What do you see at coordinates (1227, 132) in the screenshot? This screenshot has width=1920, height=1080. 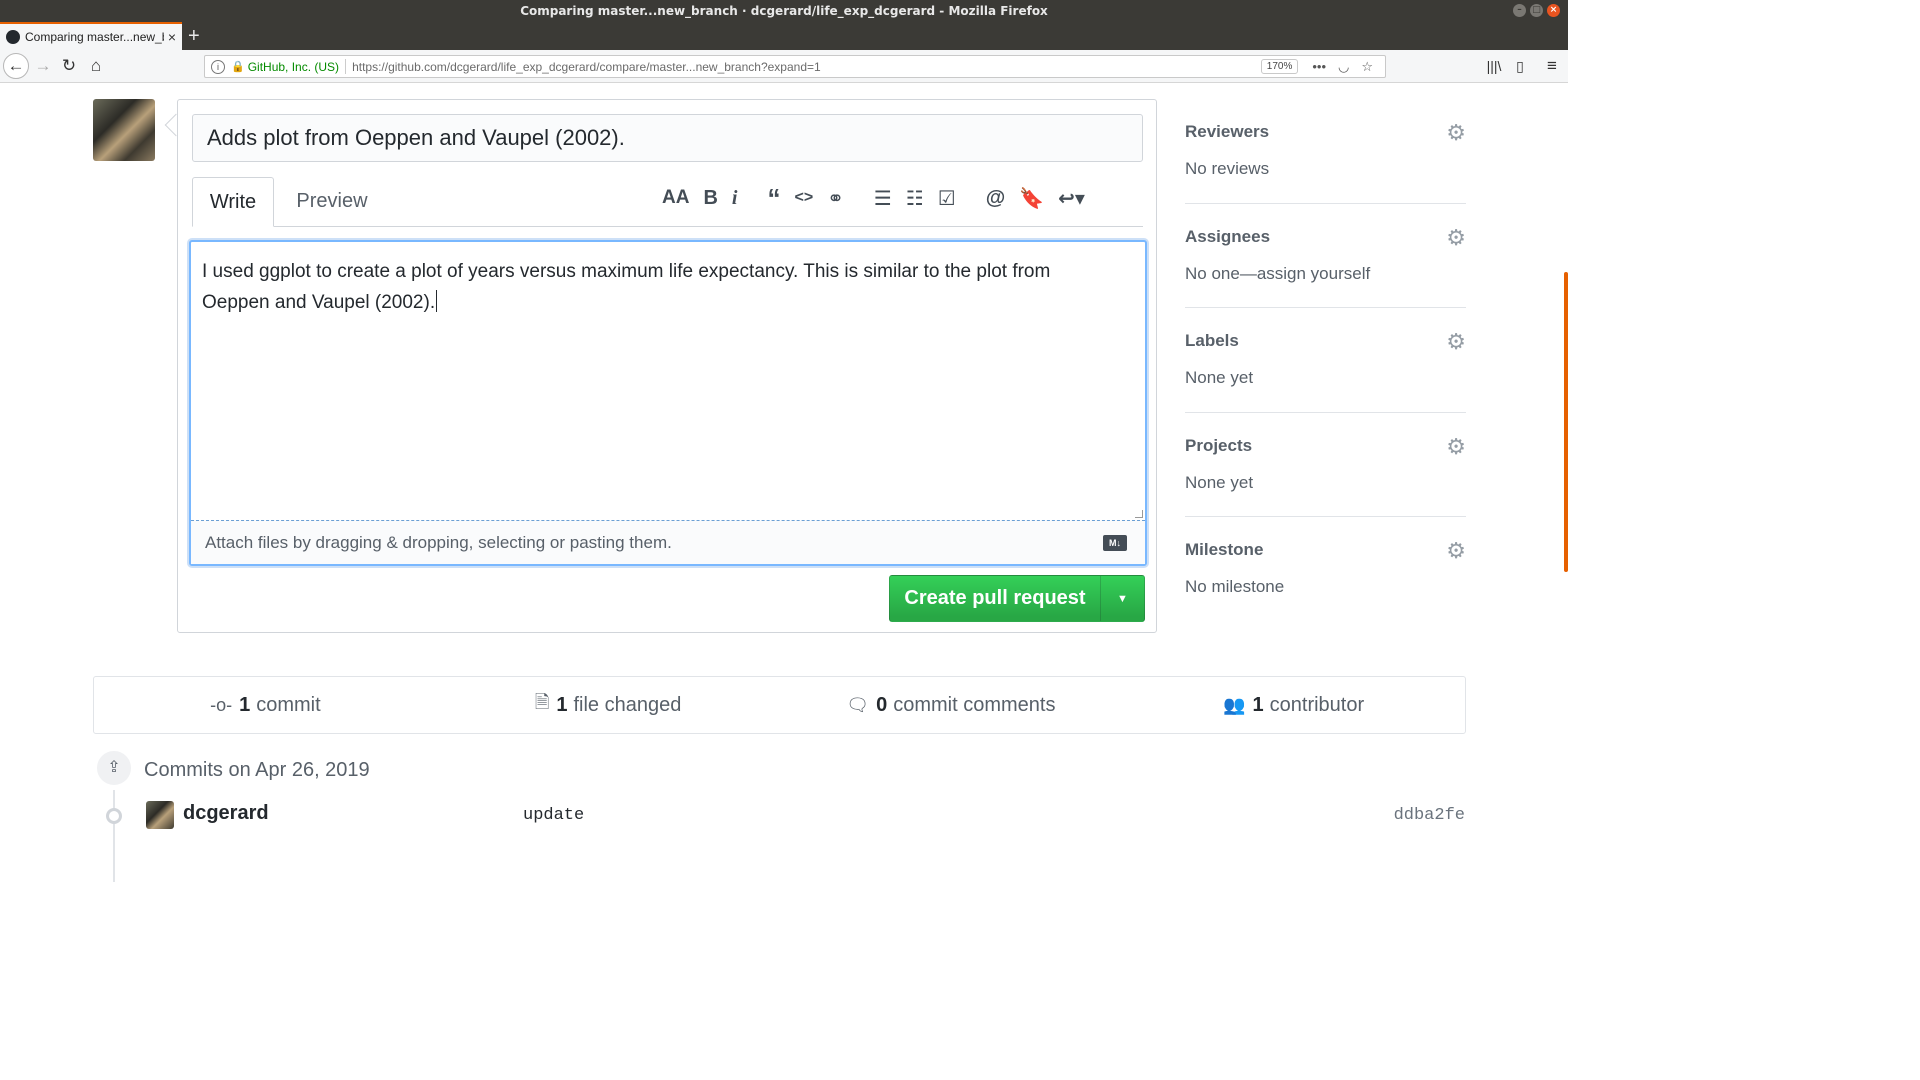 I see `reviewers-heading: Reviewers` at bounding box center [1227, 132].